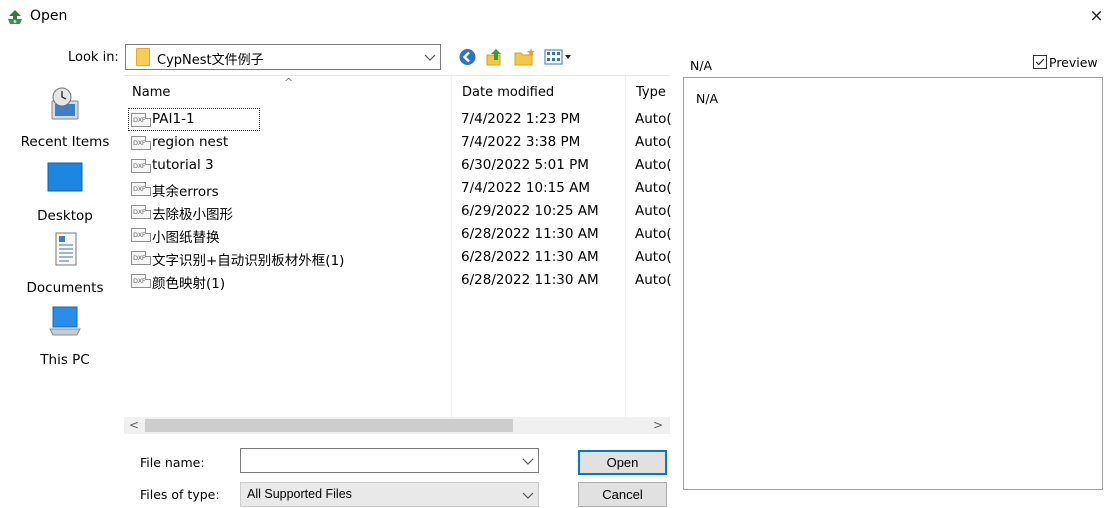 The image size is (1105, 508). Describe the element at coordinates (283, 57) in the screenshot. I see `look-in-dropdown: CypNest文件例子` at that location.